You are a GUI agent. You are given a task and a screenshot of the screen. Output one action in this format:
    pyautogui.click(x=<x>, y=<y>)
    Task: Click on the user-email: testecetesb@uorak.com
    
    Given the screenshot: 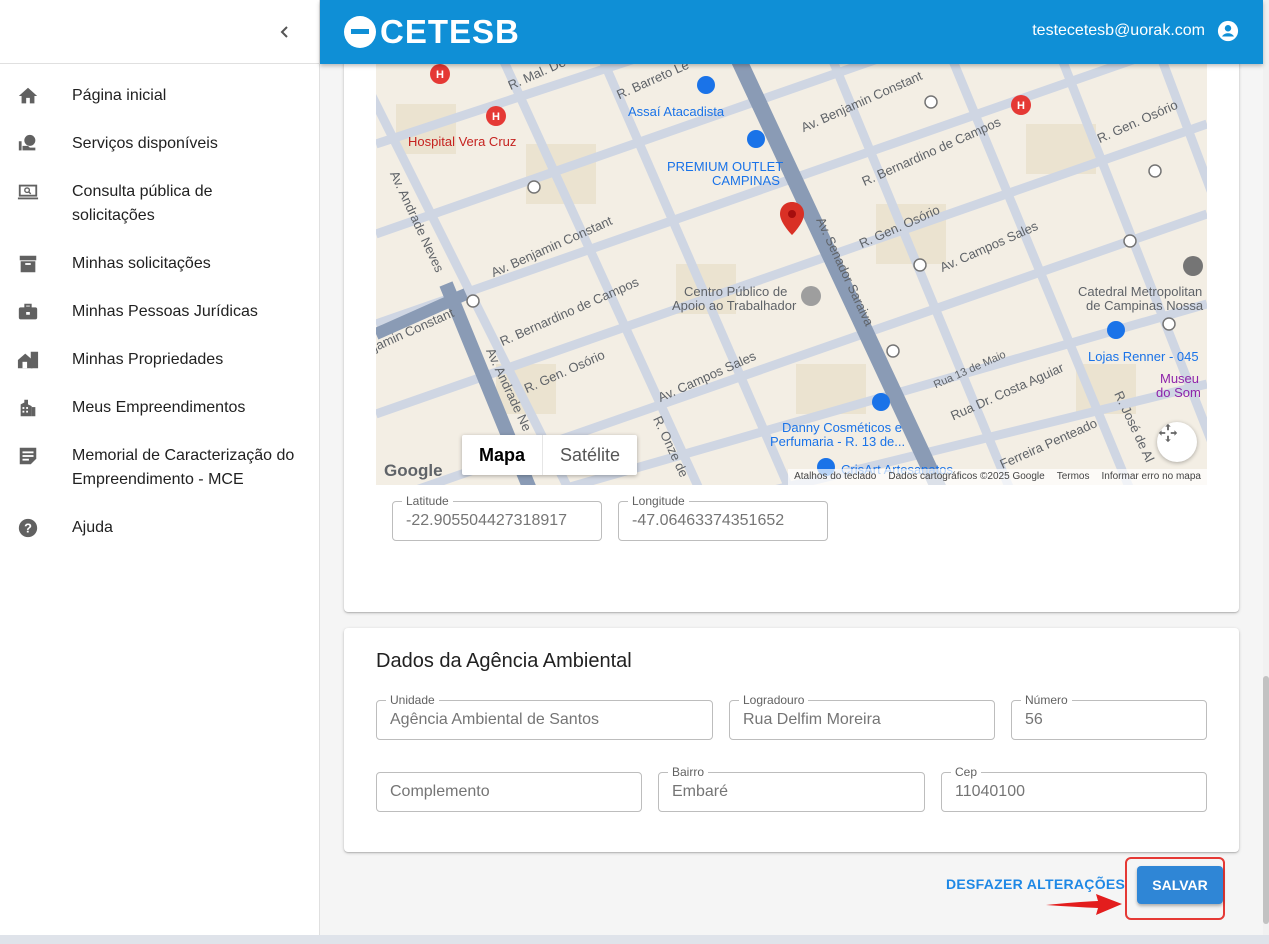 What is the action you would take?
    pyautogui.click(x=1118, y=30)
    